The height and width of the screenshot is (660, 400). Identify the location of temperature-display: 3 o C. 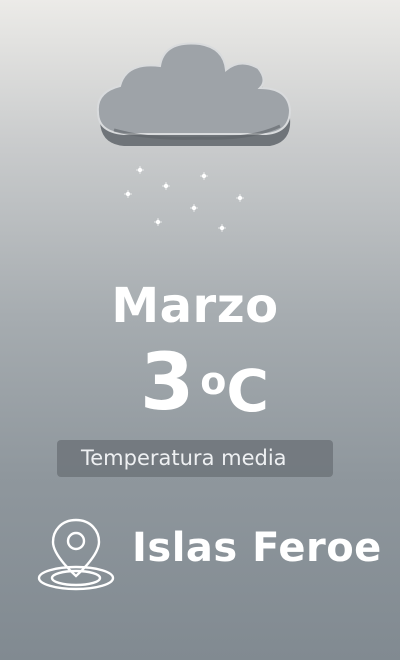
(204, 385).